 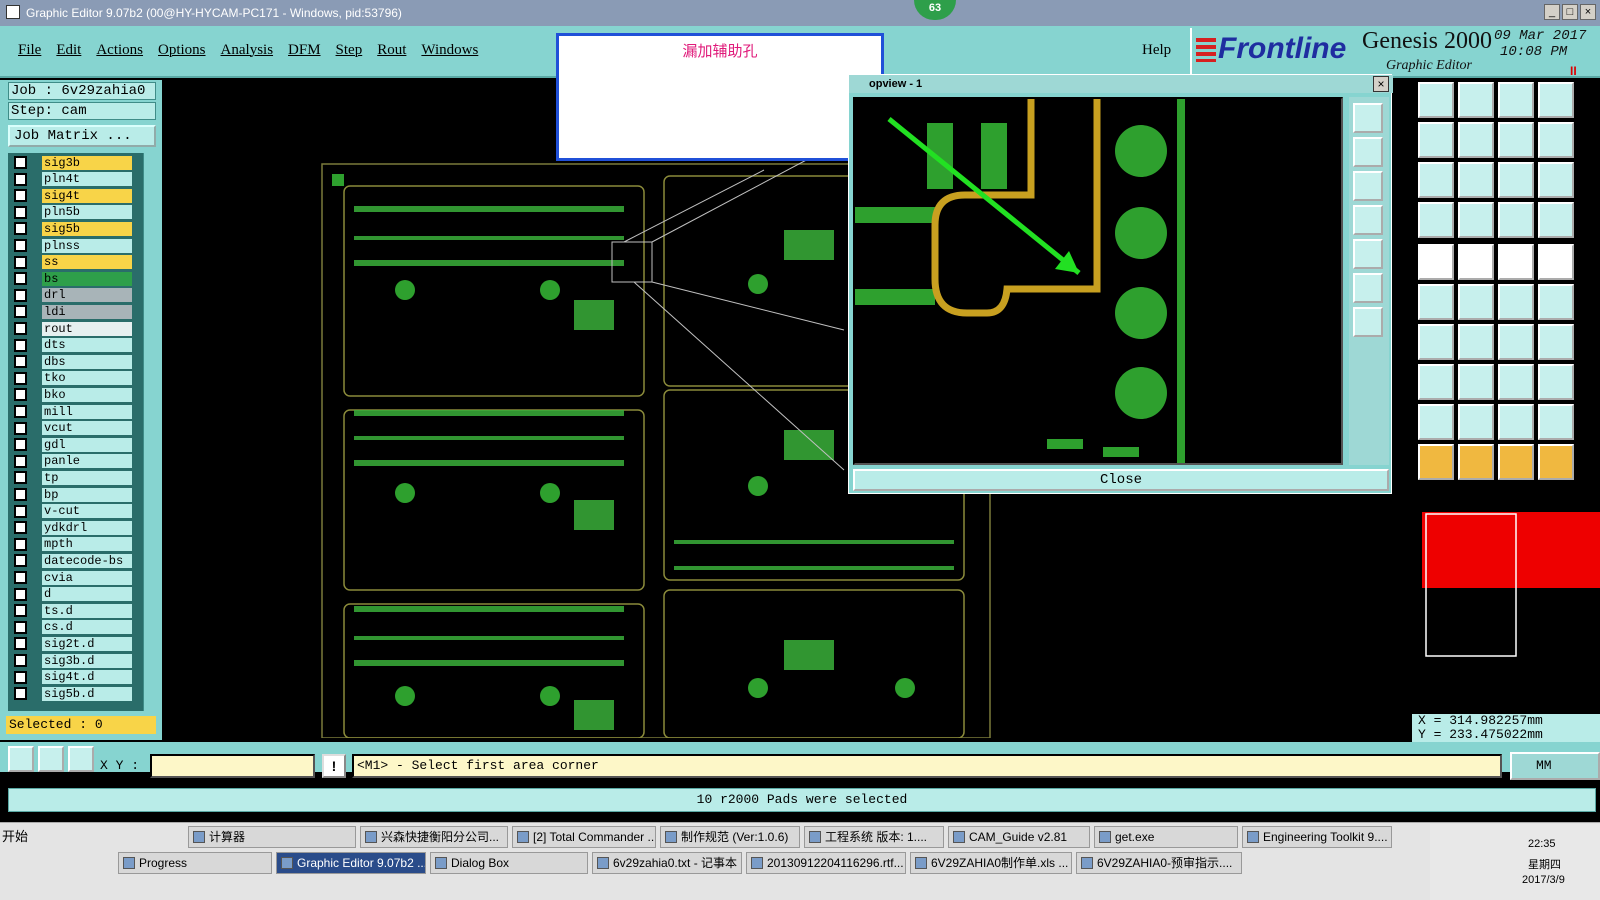 I want to click on layer-row: sig5b, so click(x=73, y=228).